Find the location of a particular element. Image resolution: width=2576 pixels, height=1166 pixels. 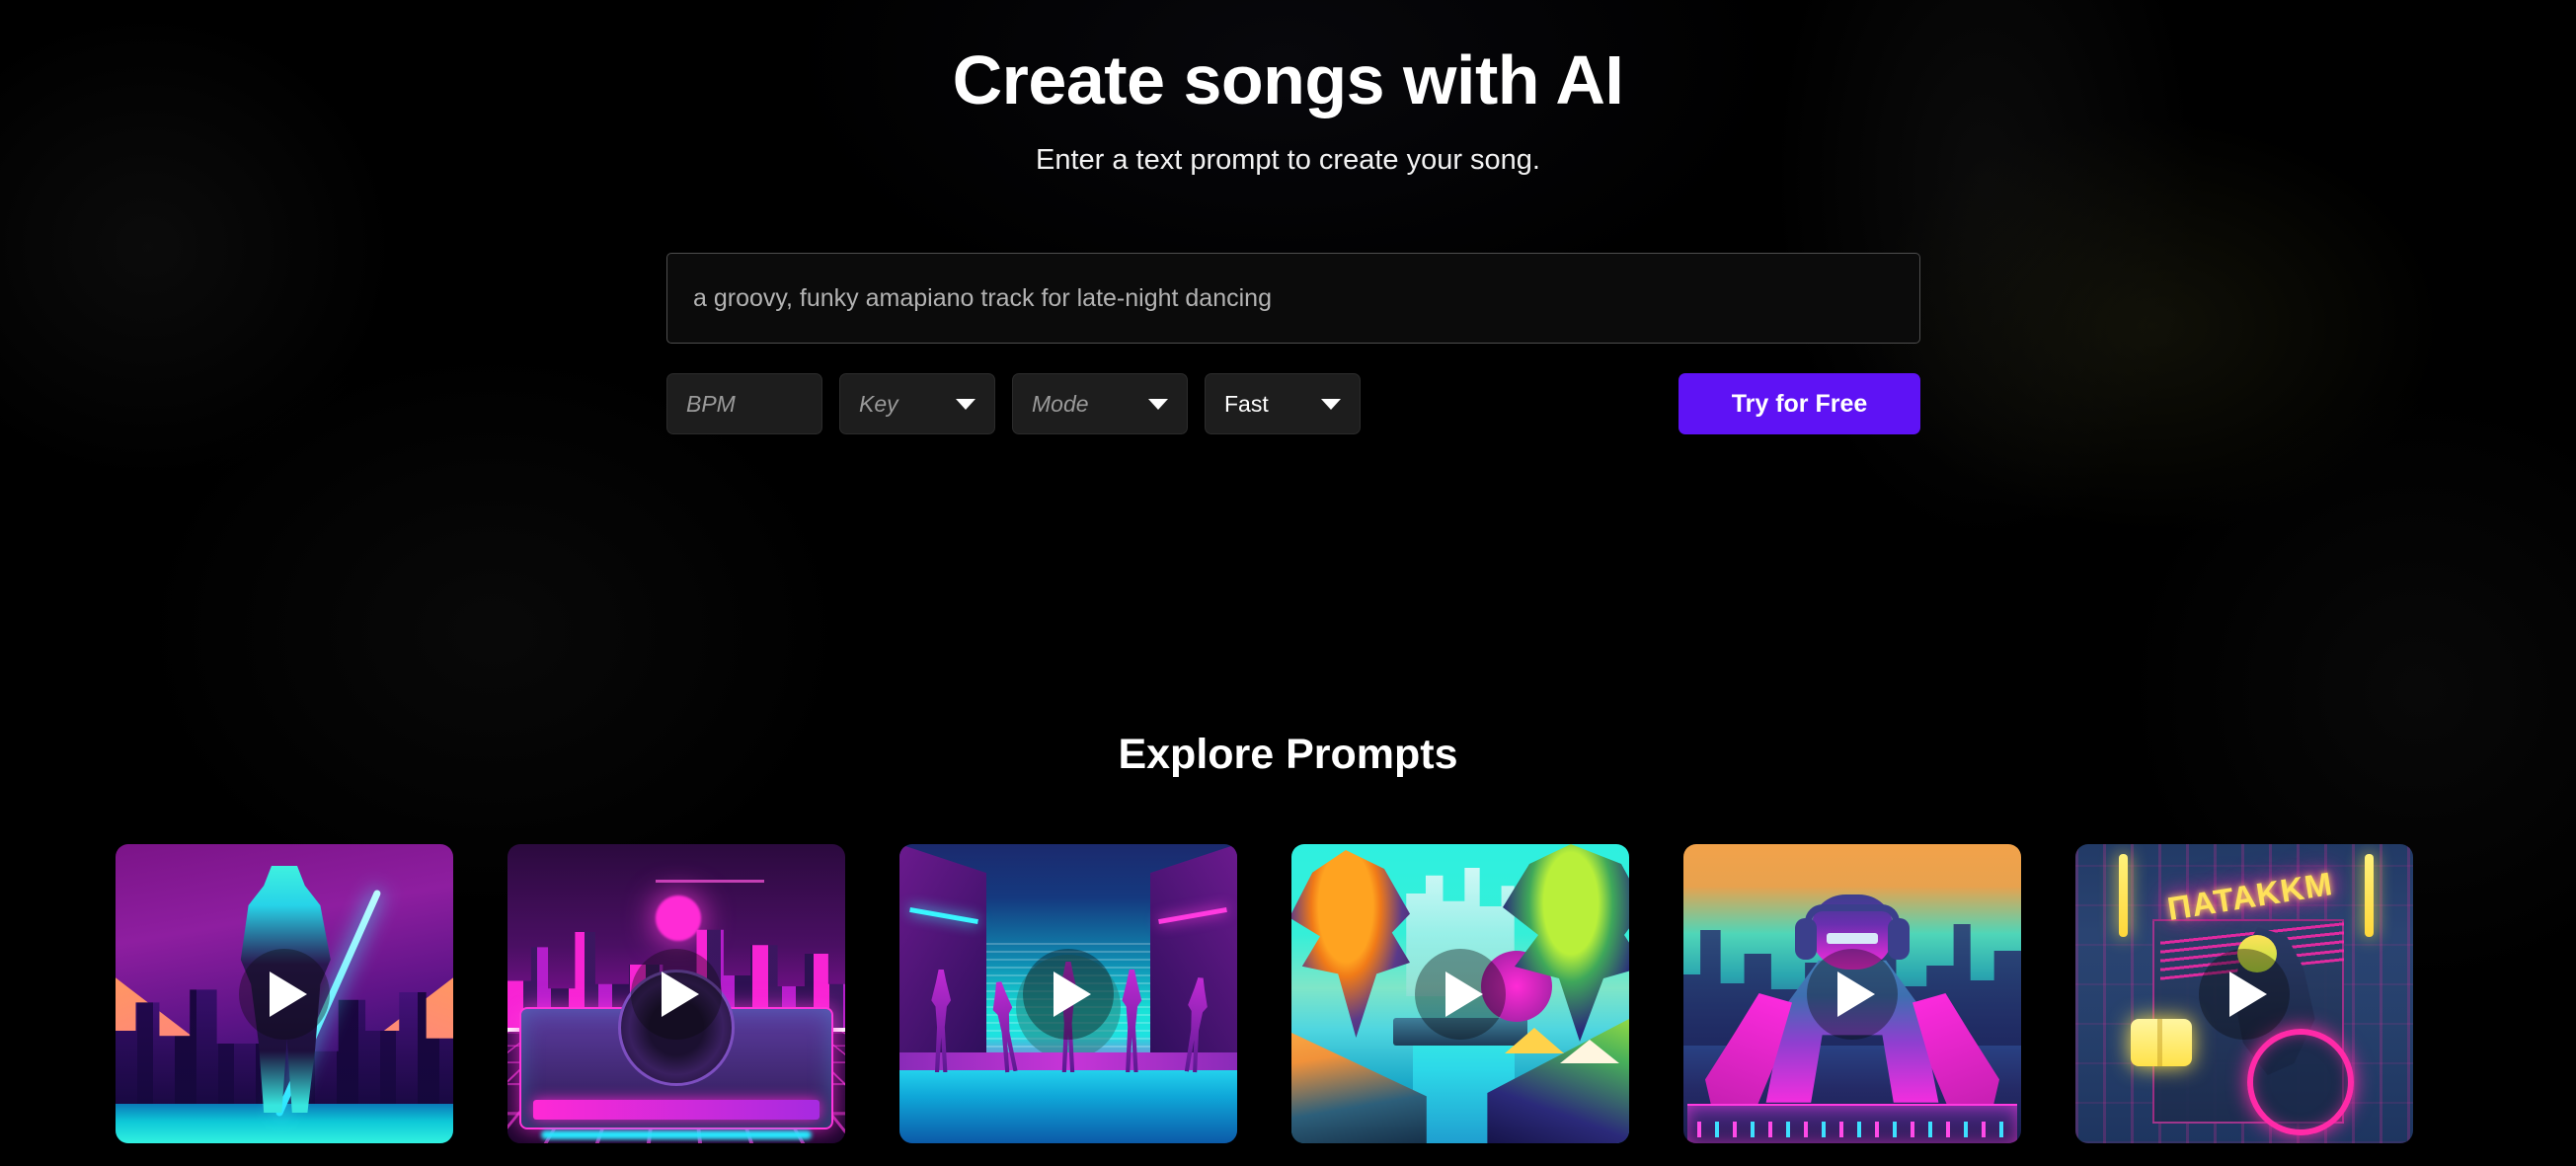

key-dropdown: Key is located at coordinates (917, 403).